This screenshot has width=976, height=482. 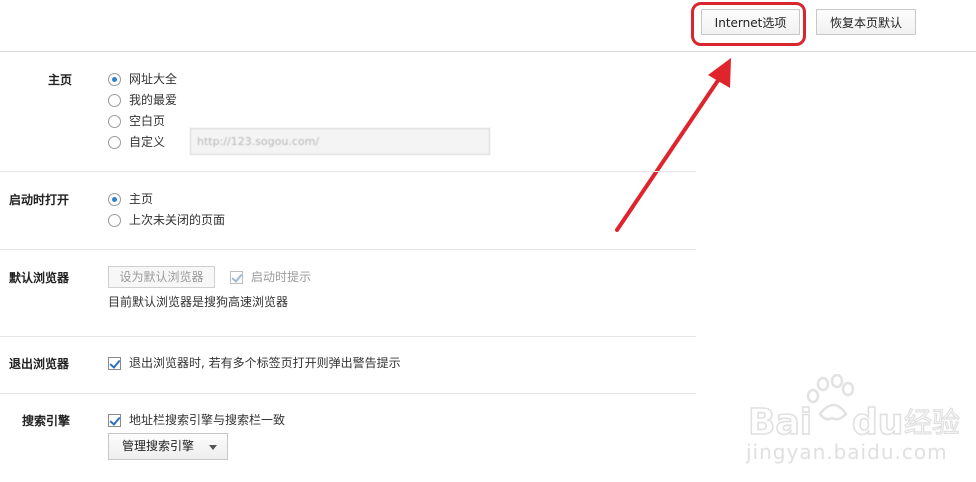 I want to click on baidu-watermark: Bai du 经验 jingyan.baidu.com, so click(x=857, y=423).